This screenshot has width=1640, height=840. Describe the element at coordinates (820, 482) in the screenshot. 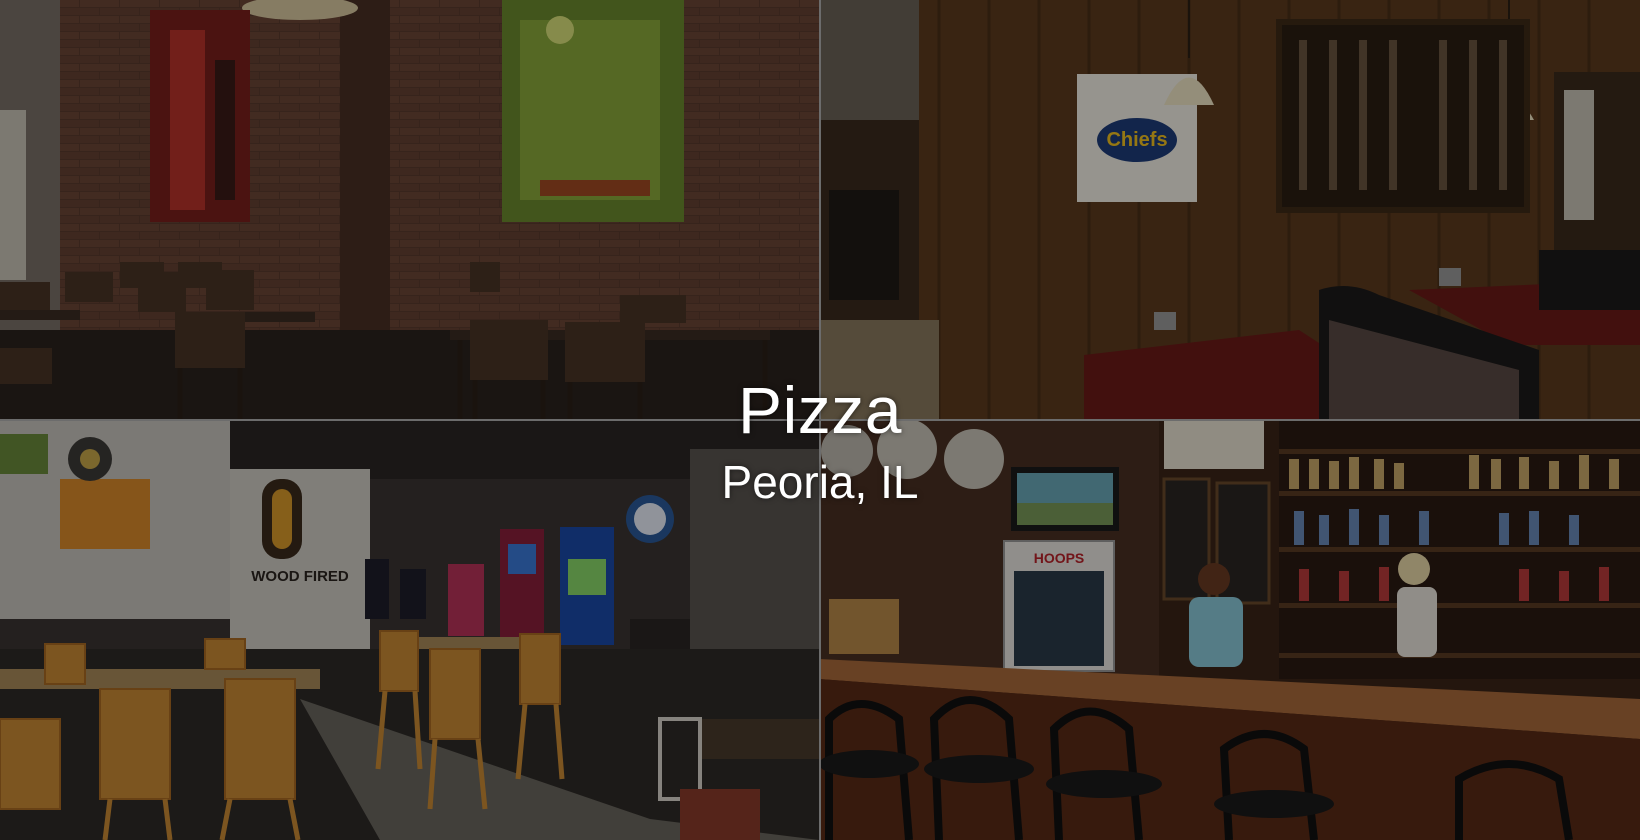

I see `location-subtitle: Peoria, IL` at that location.